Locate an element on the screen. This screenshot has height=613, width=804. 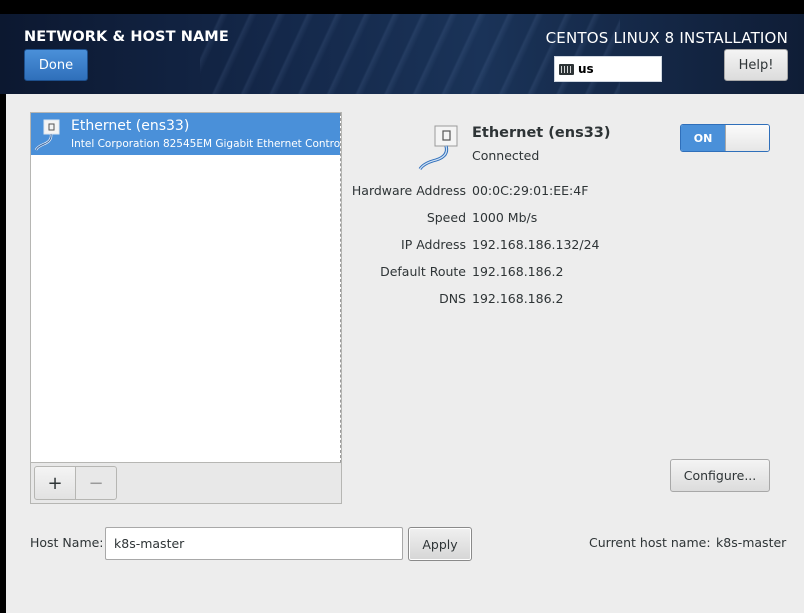
switch-knob is located at coordinates (747, 138).